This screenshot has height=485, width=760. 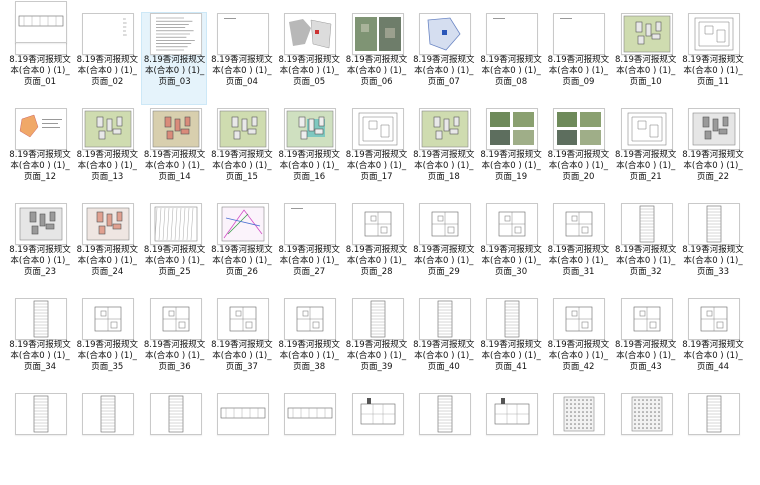 I want to click on file-item: 8.19香河报规文本(合本0 ) (1)_页面_44, so click(x=712, y=343).